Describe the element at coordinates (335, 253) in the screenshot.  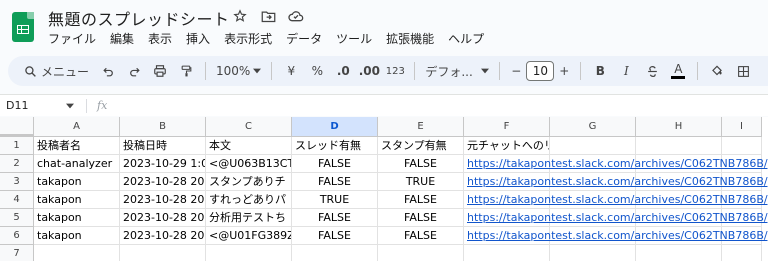
I see `cell-d7` at that location.